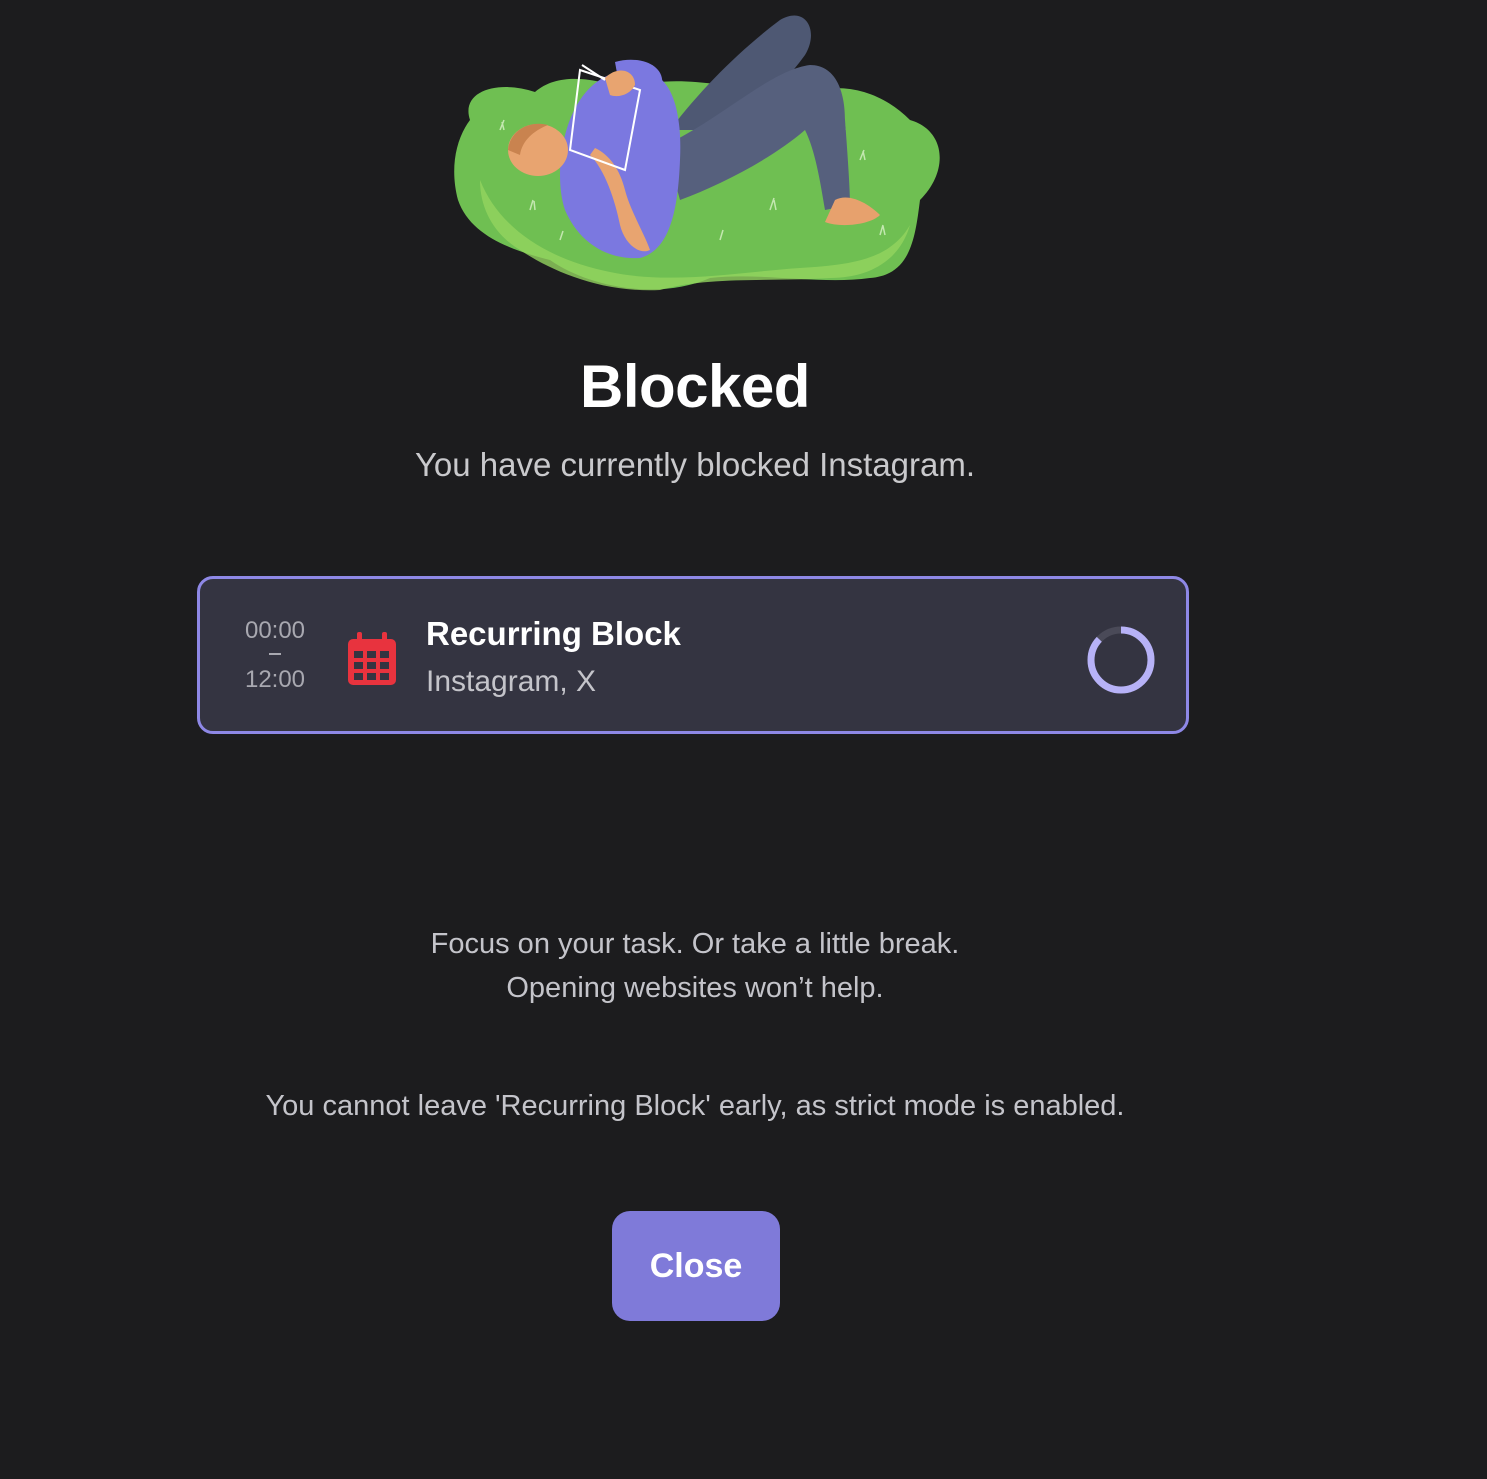 The height and width of the screenshot is (1479, 1487). What do you see at coordinates (695, 464) in the screenshot?
I see `page-subtitle: You have currently blocked Instagram.` at bounding box center [695, 464].